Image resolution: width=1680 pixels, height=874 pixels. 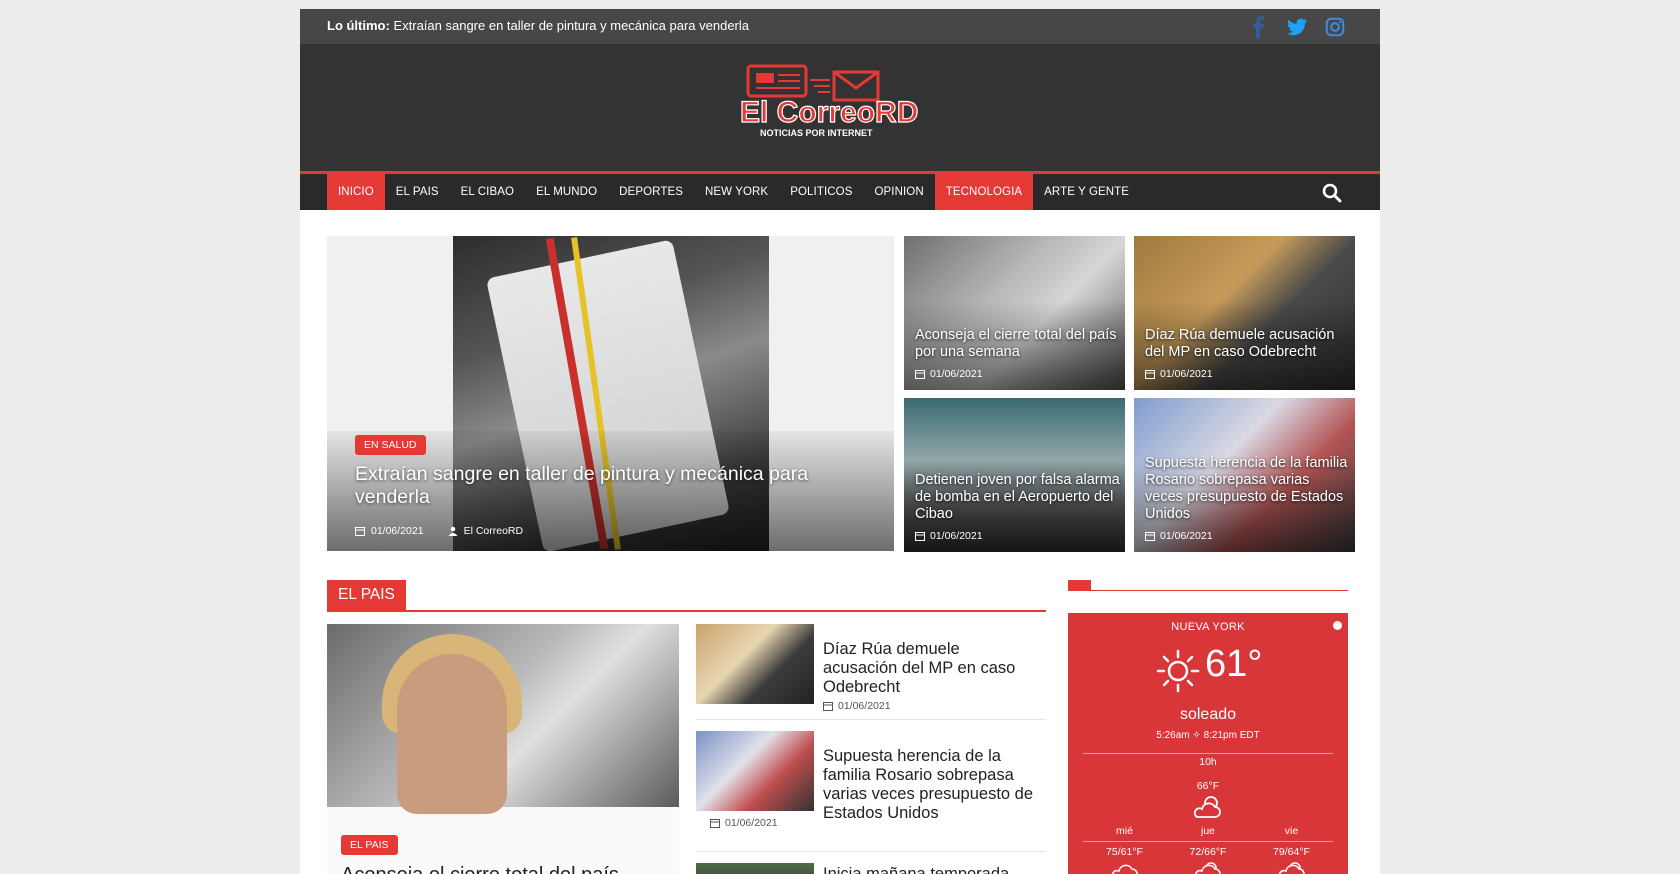 I want to click on section-main-title: Aconseja el cierre total del país, so click(x=506, y=869).